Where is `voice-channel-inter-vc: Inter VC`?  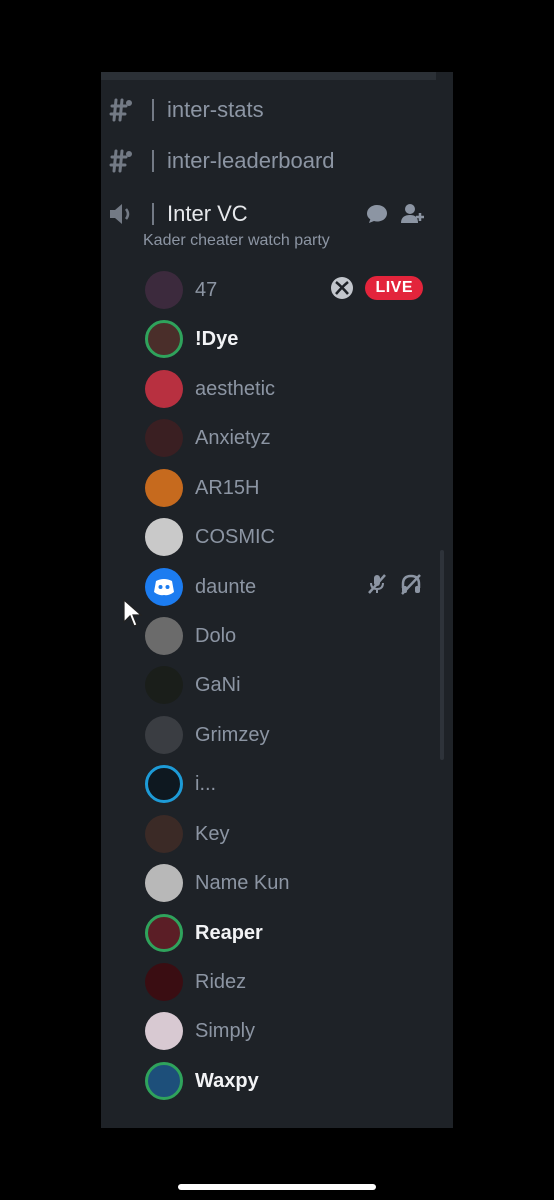
voice-channel-inter-vc: Inter VC is located at coordinates (277, 214).